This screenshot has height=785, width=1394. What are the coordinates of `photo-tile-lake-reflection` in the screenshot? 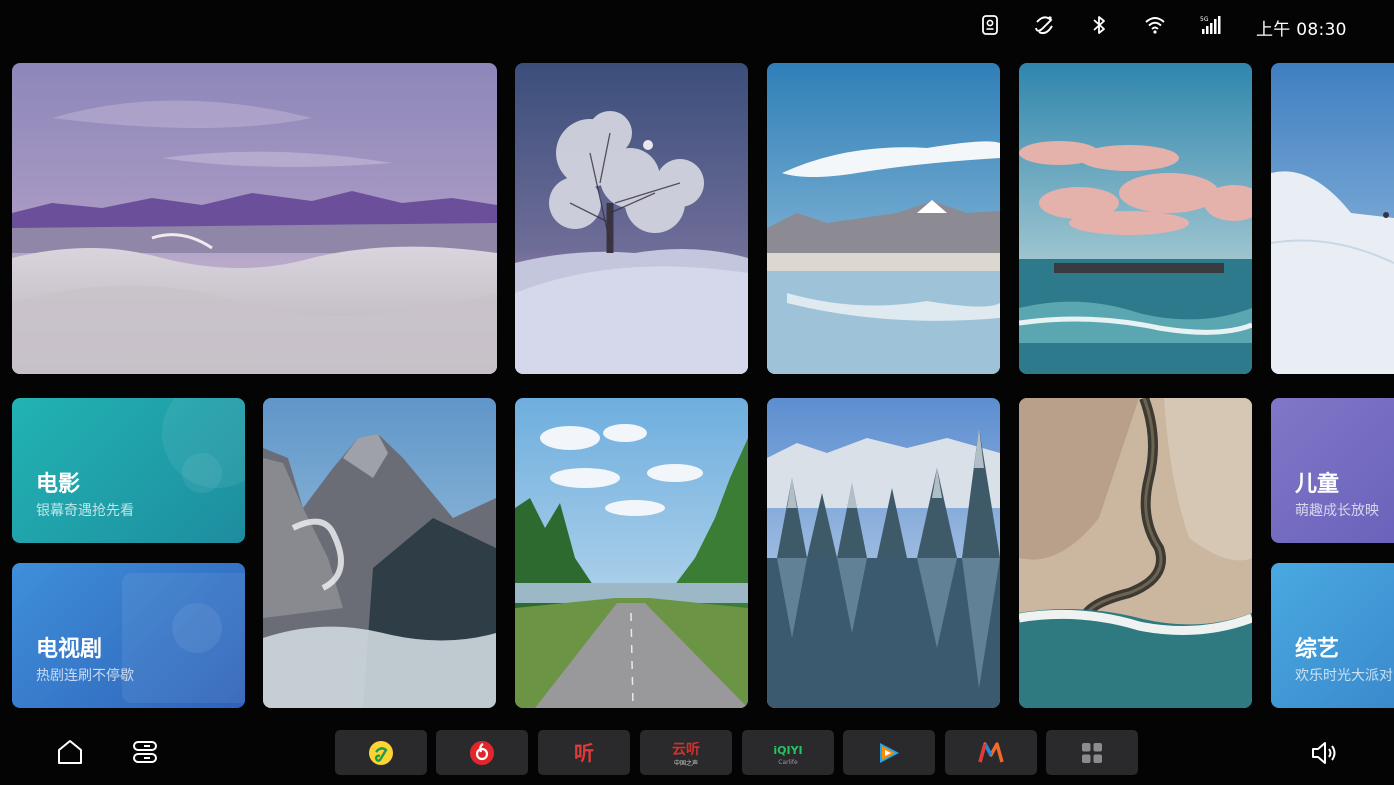 It's located at (883, 218).